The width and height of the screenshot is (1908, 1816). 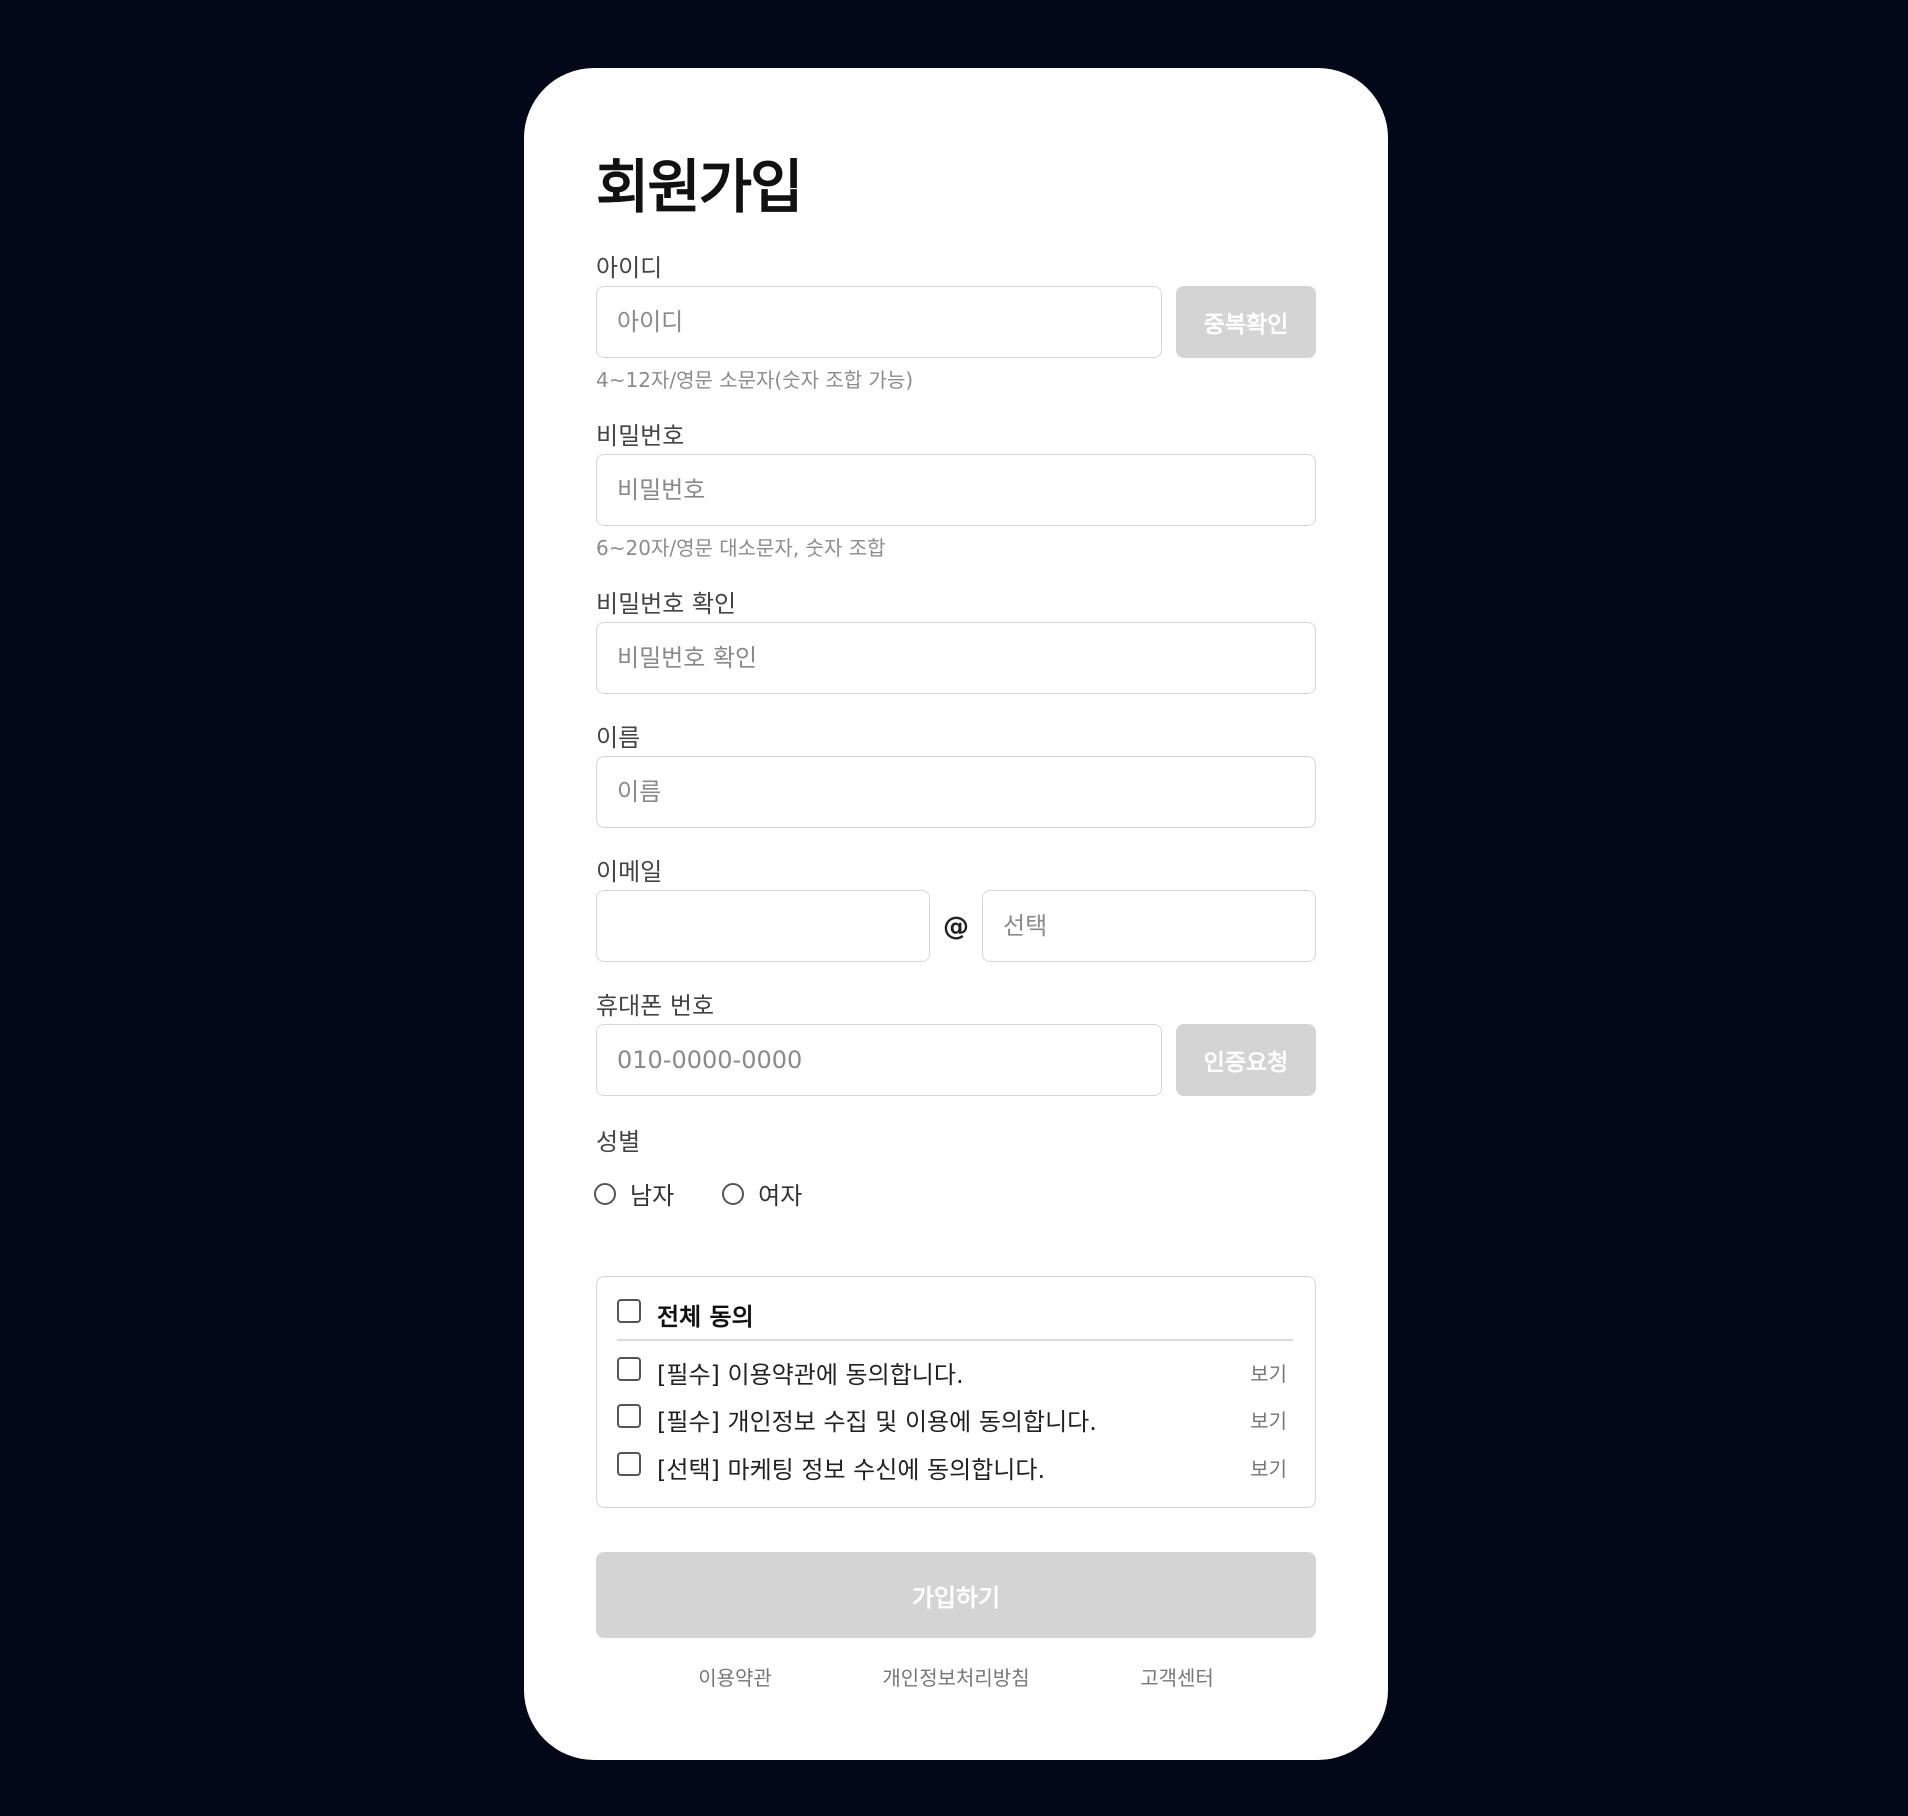 I want to click on id-duplicate-check-button: 중복확인, so click(x=1246, y=322).